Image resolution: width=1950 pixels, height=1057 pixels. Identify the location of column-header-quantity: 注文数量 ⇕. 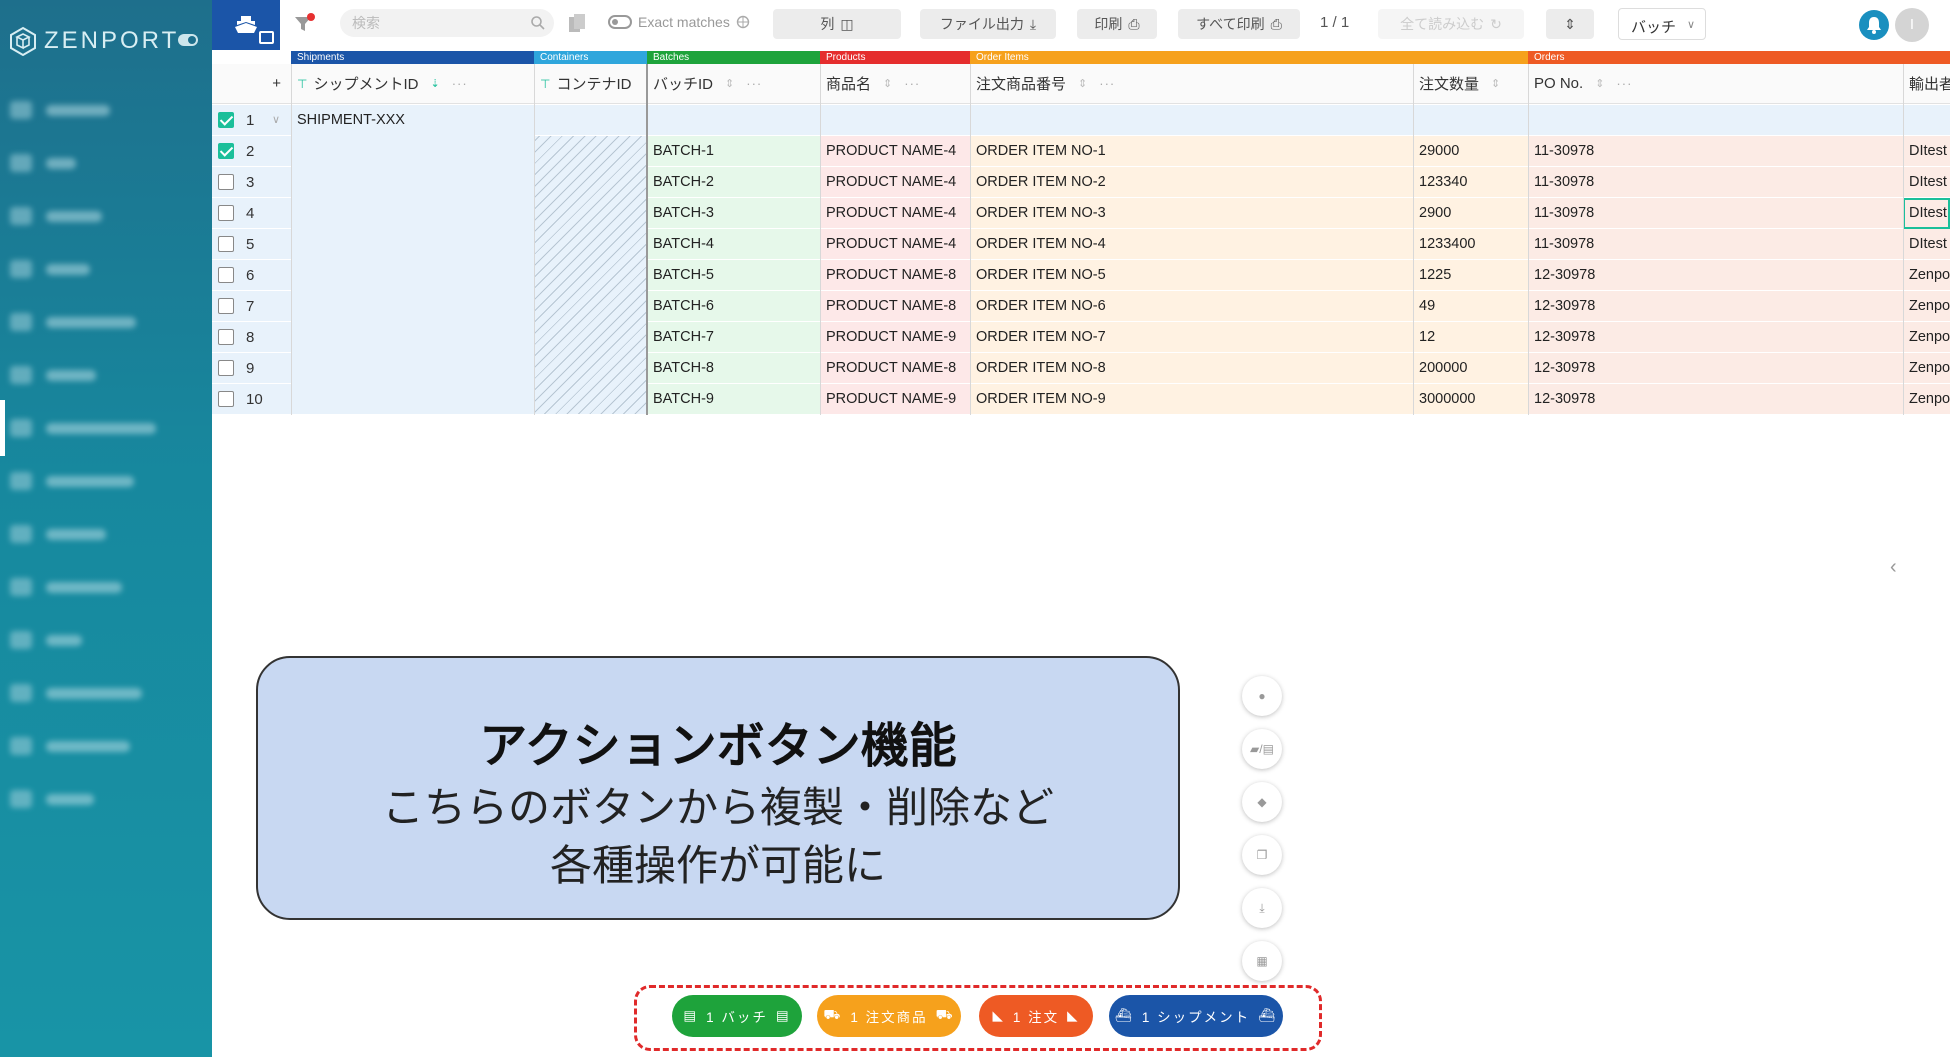
(1470, 84).